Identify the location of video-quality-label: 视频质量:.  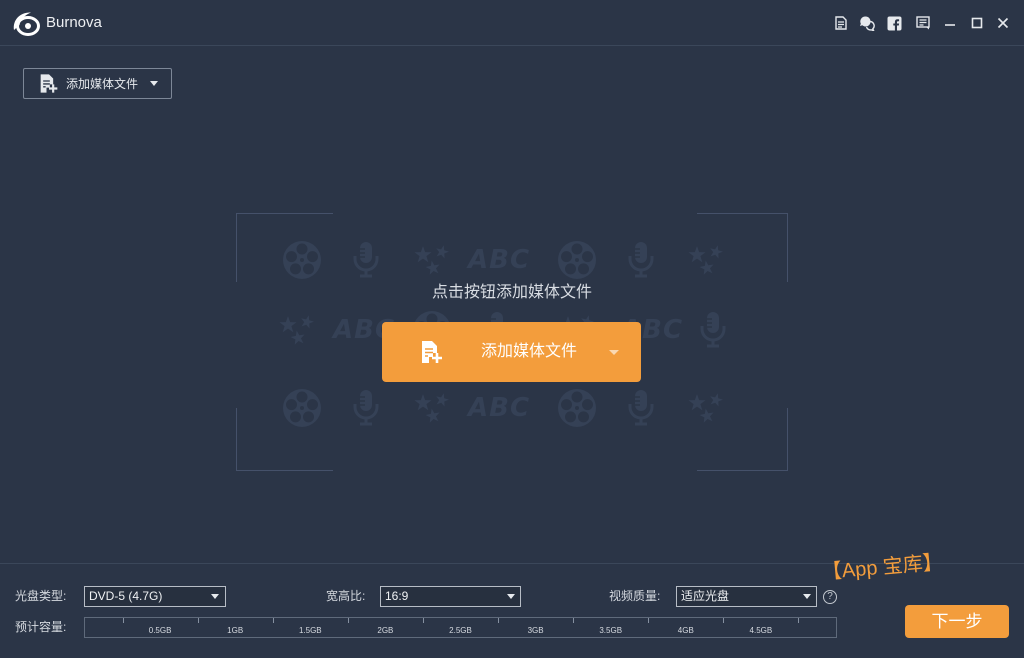
(635, 596).